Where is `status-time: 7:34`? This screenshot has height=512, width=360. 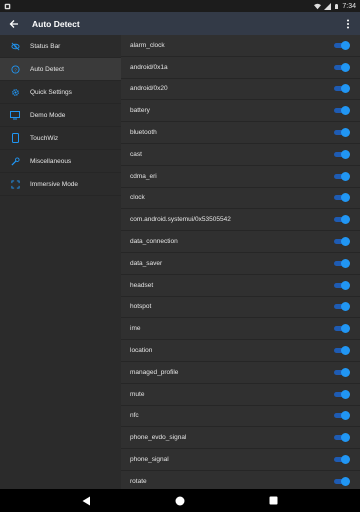
status-time: 7:34 is located at coordinates (349, 6).